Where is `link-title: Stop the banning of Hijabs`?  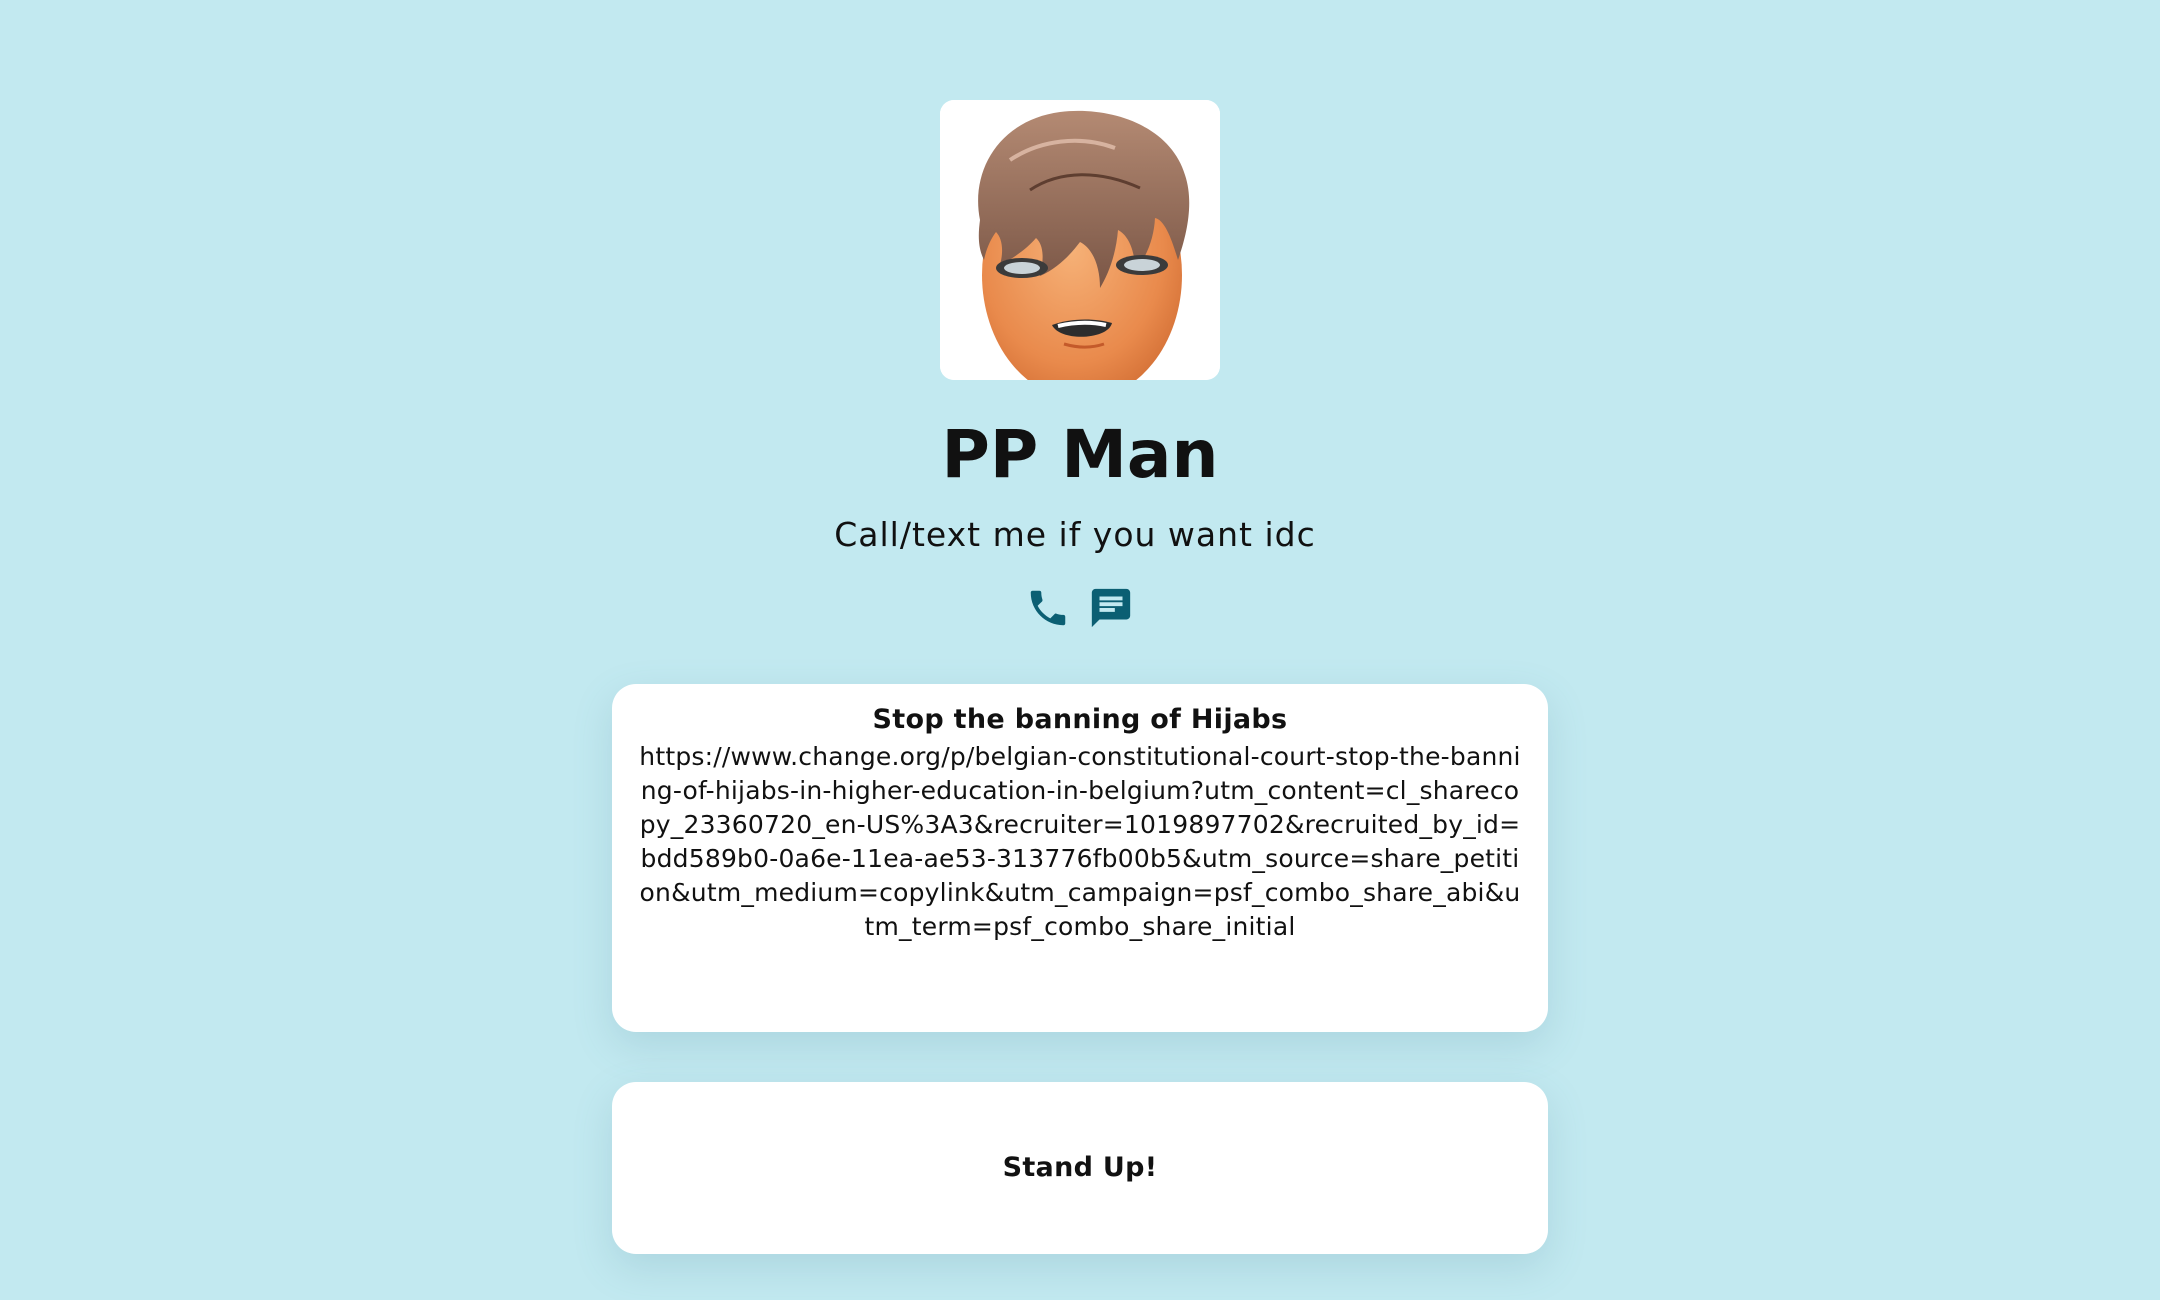
link-title: Stop the banning of Hijabs is located at coordinates (1080, 719).